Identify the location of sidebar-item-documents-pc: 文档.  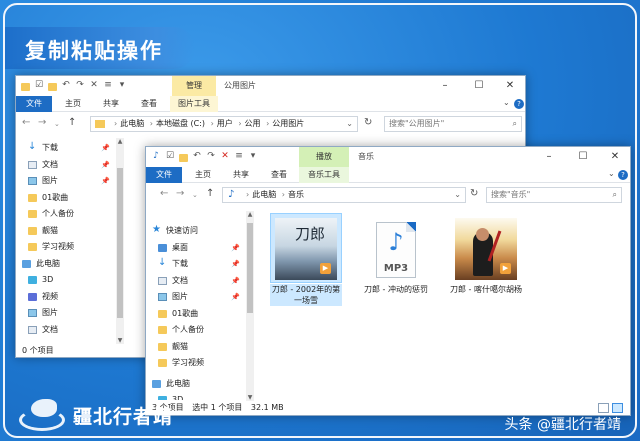
(66, 330).